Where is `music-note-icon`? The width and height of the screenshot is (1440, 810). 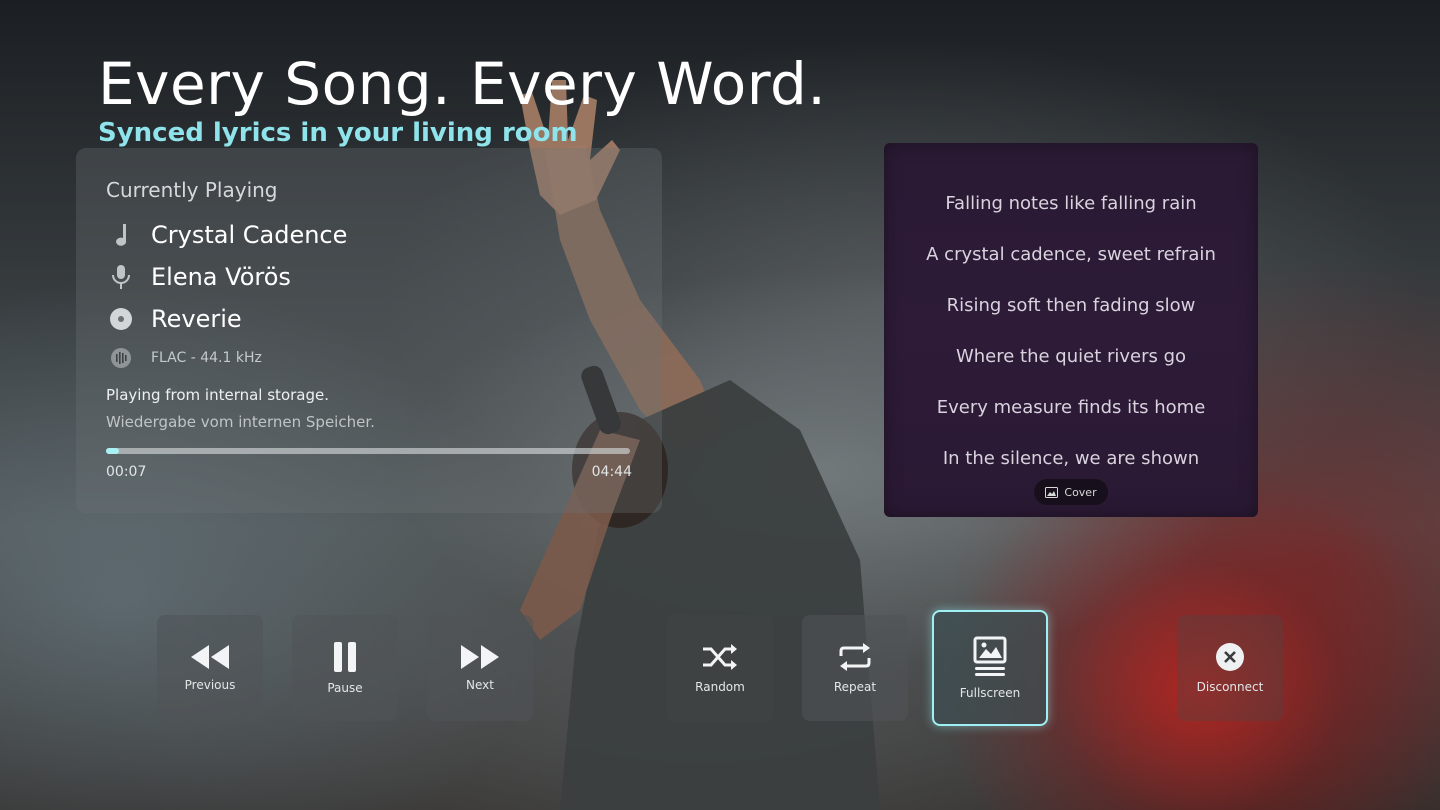
music-note-icon is located at coordinates (121, 235).